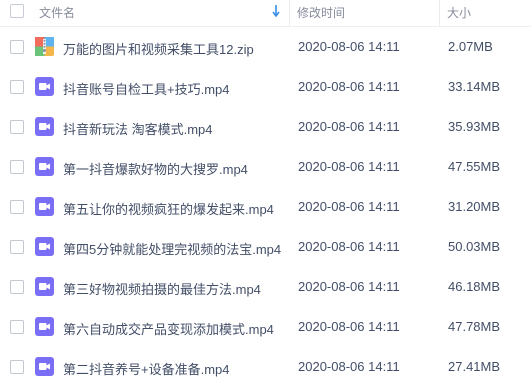  Describe the element at coordinates (265, 13) in the screenshot. I see `file-list-header: 文件名 修改时间 大小` at that location.